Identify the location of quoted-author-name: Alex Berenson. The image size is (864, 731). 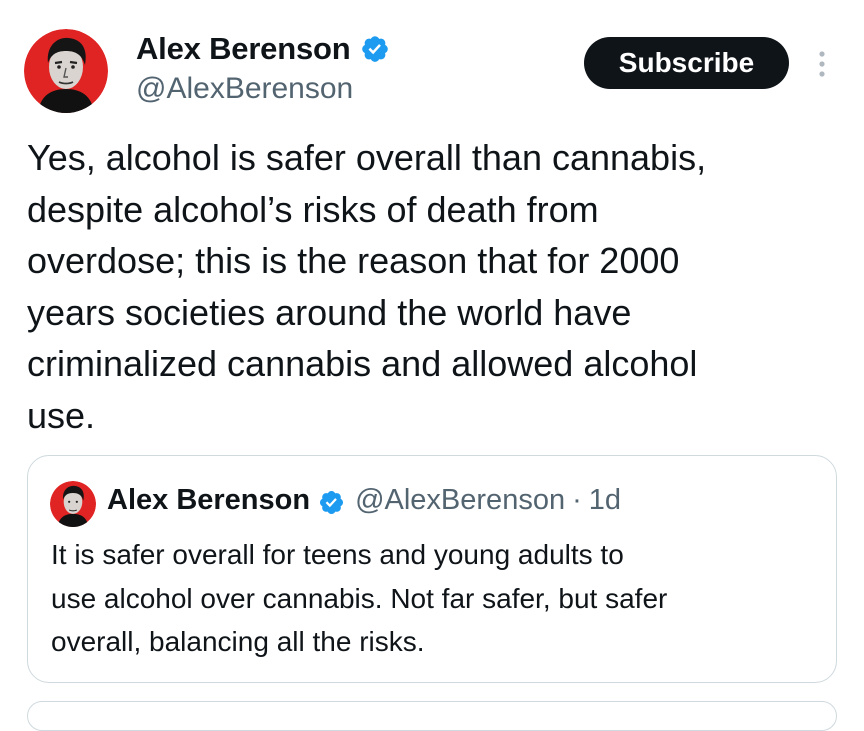
(209, 500).